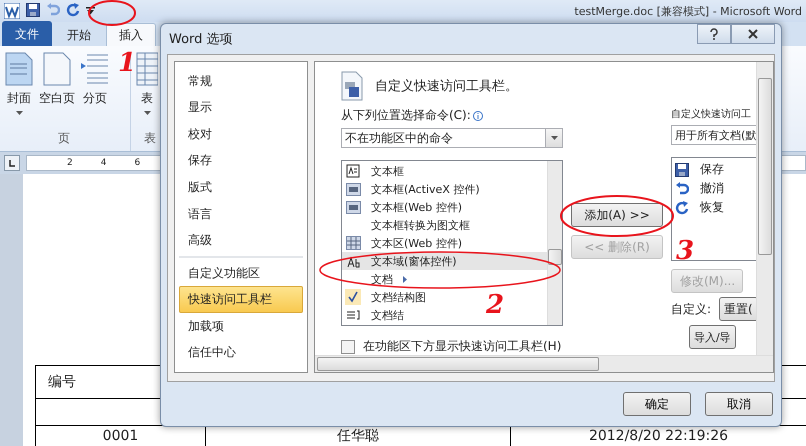 The width and height of the screenshot is (806, 446). What do you see at coordinates (714, 207) in the screenshot?
I see `toolbar-item: 恢复` at bounding box center [714, 207].